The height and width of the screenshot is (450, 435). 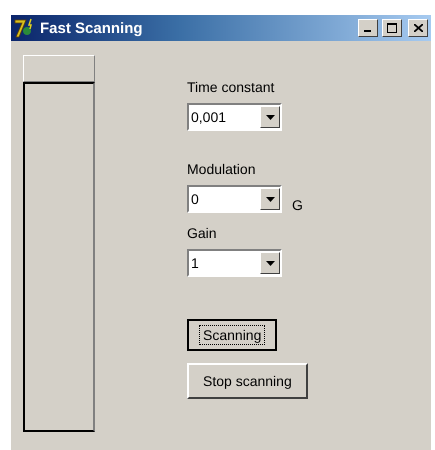 I want to click on unit-label: G, so click(x=297, y=205).